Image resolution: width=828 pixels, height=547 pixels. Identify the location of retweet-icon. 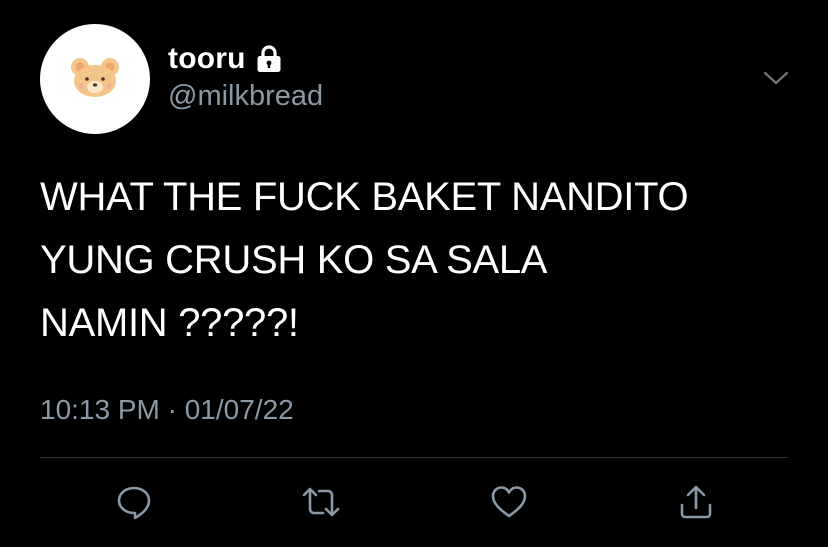
(321, 502).